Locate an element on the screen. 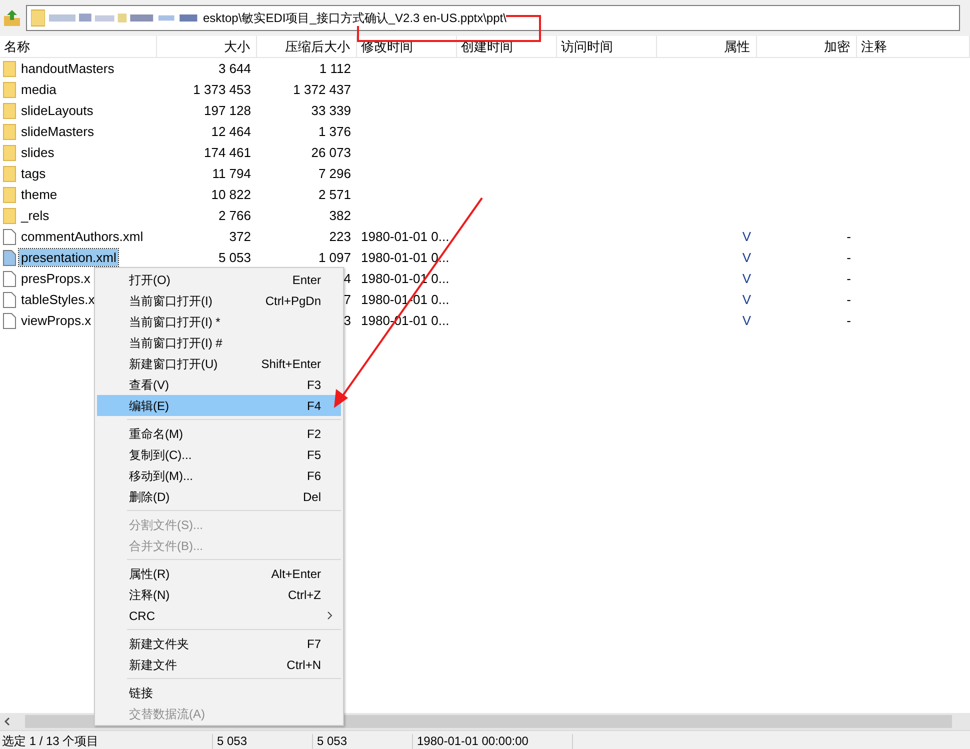 The width and height of the screenshot is (970, 749). table-cell: 5 053 is located at coordinates (234, 257).